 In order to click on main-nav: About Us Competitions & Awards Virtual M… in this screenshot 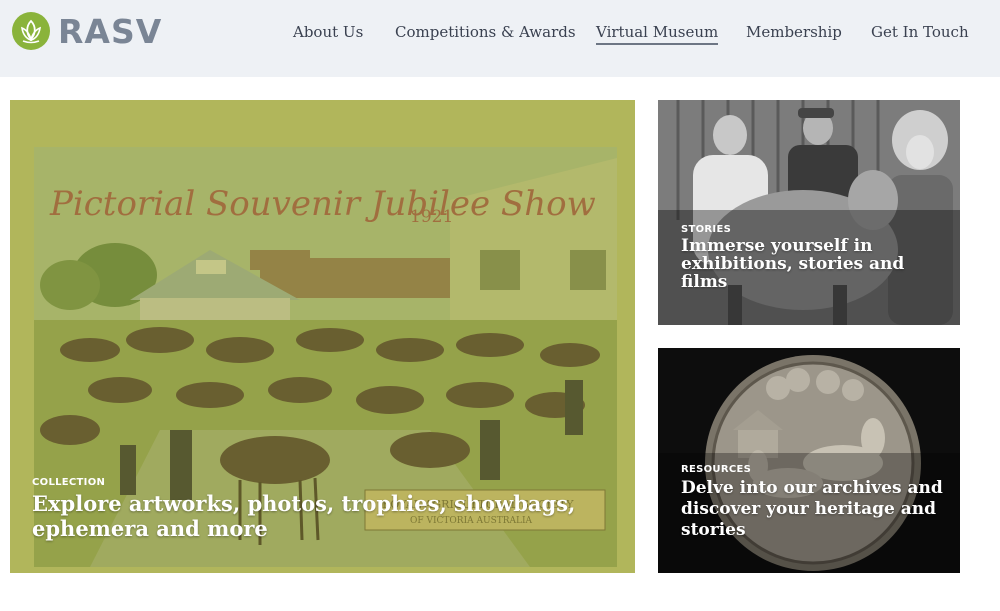, I will do `click(500, 34)`.